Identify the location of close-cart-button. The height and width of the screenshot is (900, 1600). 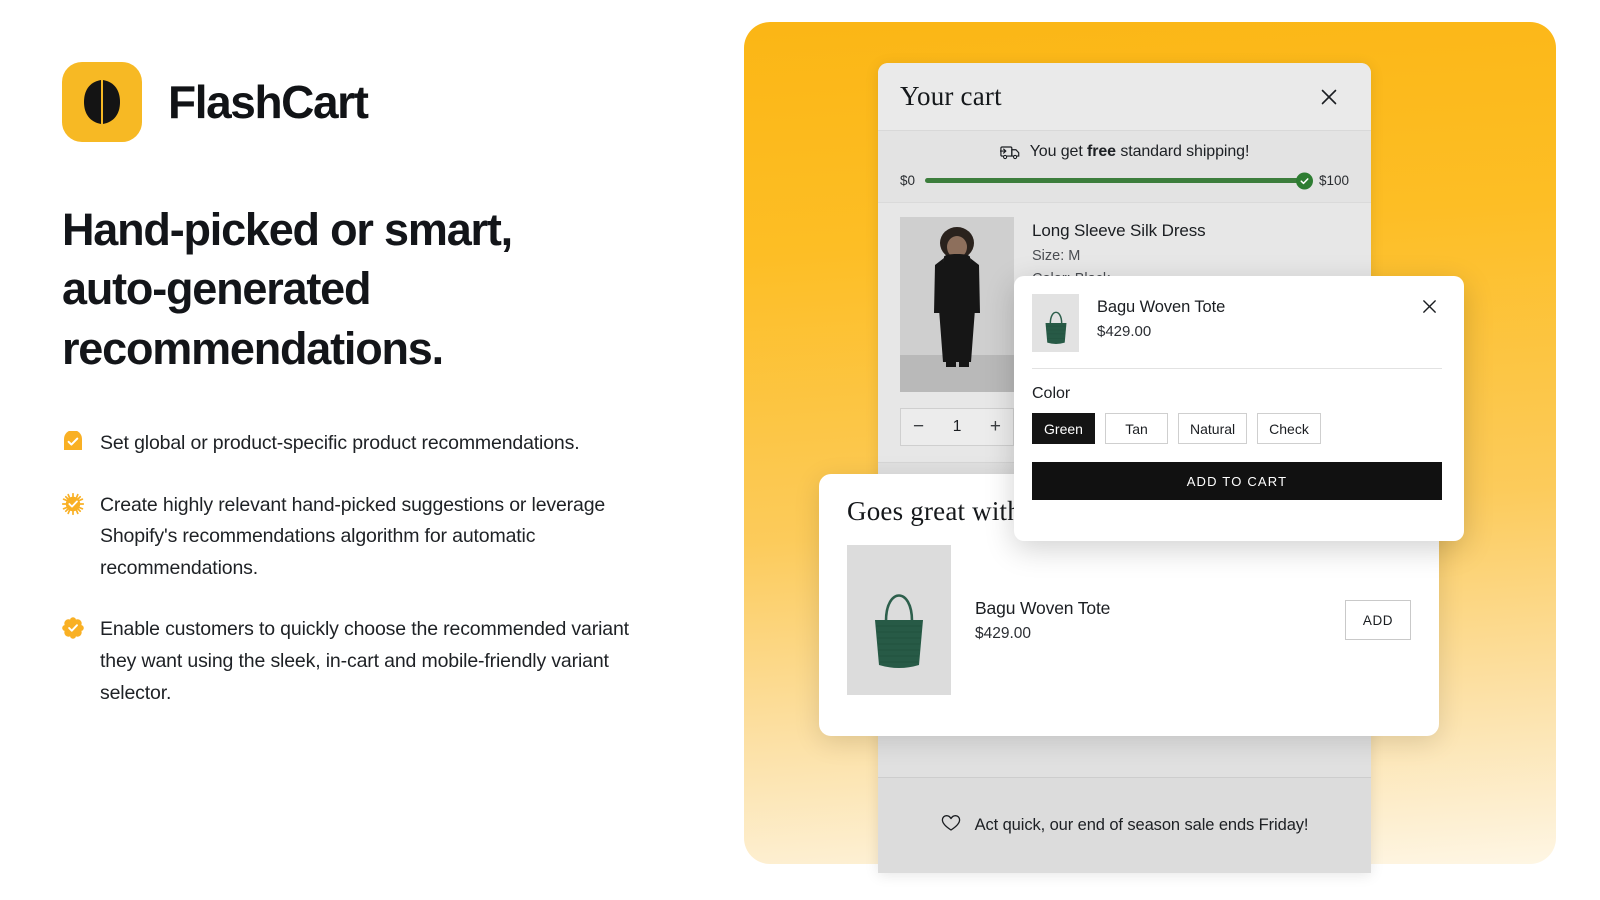
(1329, 97).